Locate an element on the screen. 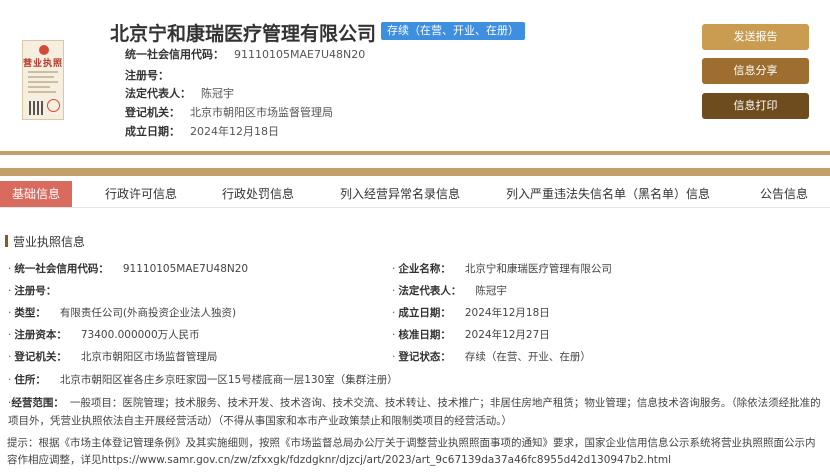 This screenshot has height=475, width=830. national-emblem-icon is located at coordinates (44, 50).